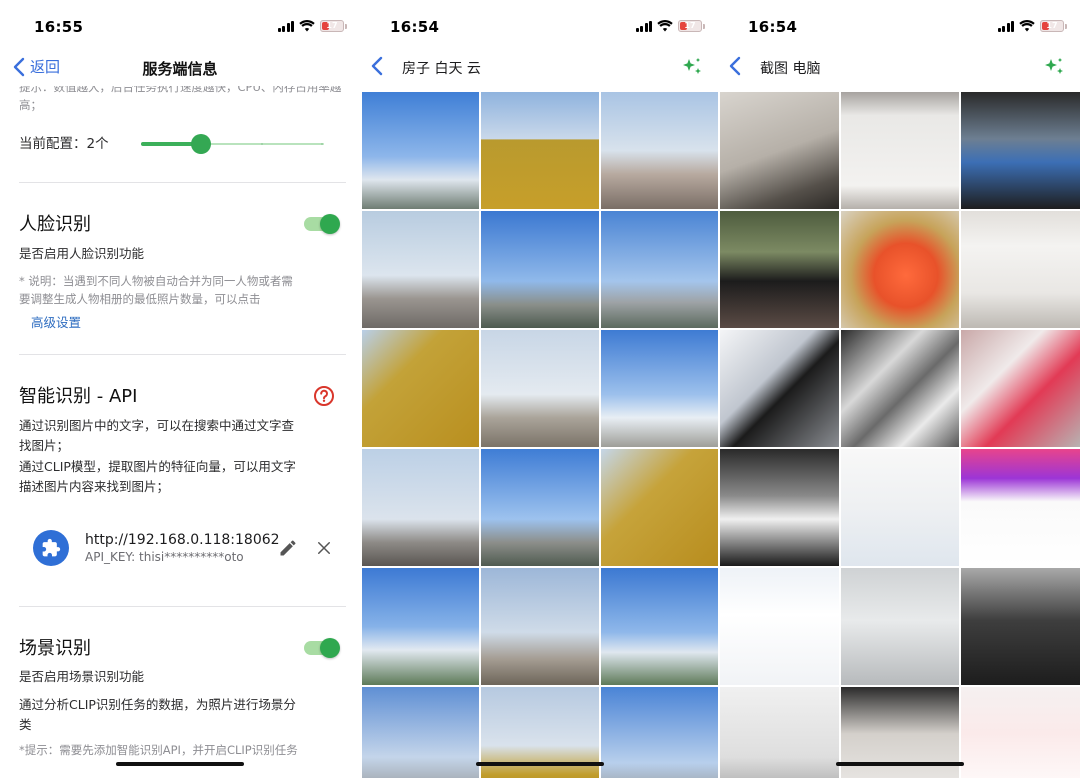 This screenshot has height=778, width=1080. Describe the element at coordinates (64, 144) in the screenshot. I see `current-config-label: 当前配置：2个` at that location.